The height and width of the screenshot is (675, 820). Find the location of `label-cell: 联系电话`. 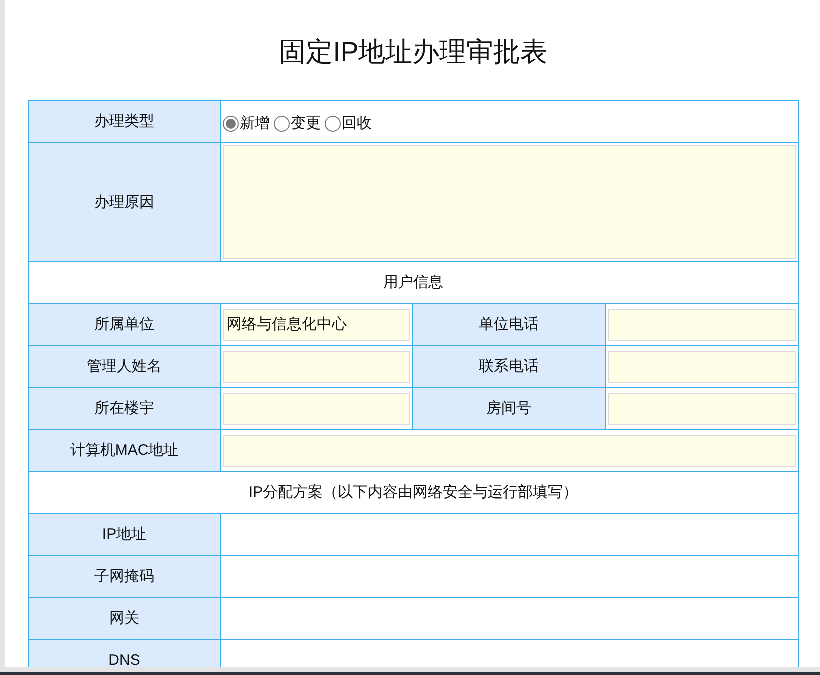

label-cell: 联系电话 is located at coordinates (509, 367).